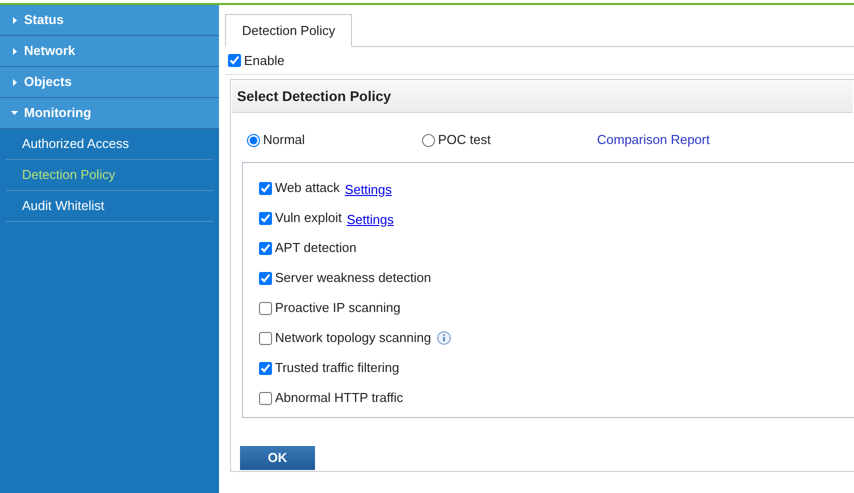 Image resolution: width=854 pixels, height=493 pixels. I want to click on sidebar-section: Network, so click(109, 51).